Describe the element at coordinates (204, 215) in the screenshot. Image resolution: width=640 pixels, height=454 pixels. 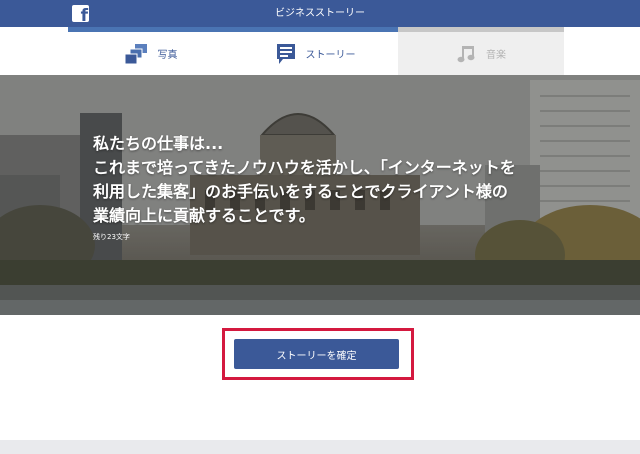
I see `caption-line: 業績向上に貢献することです。` at that location.